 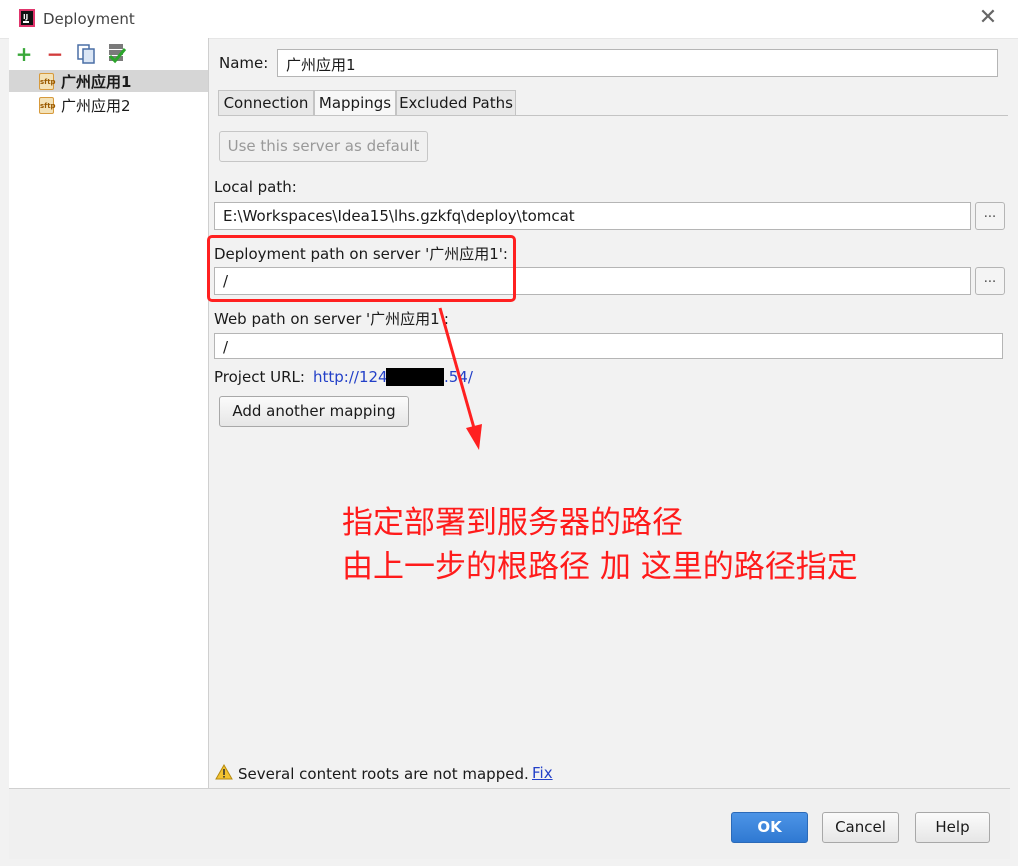 What do you see at coordinates (460, 378) in the screenshot?
I see `annotation-arrow` at bounding box center [460, 378].